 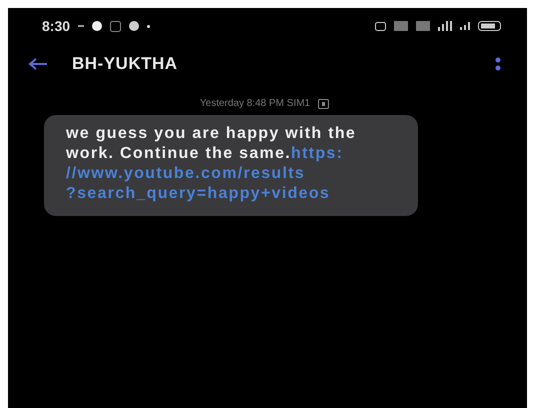 I want to click on more-options-icon, so click(x=498, y=64).